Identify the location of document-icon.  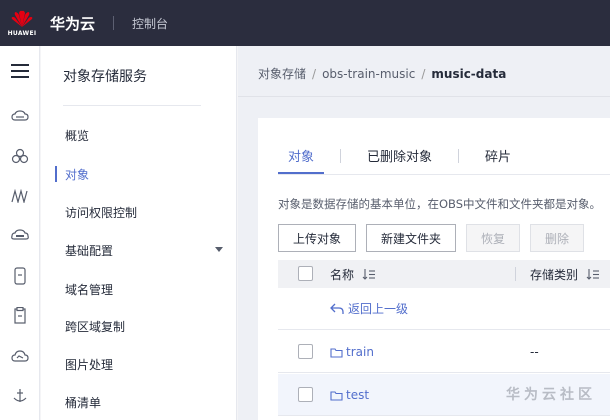
(19, 315).